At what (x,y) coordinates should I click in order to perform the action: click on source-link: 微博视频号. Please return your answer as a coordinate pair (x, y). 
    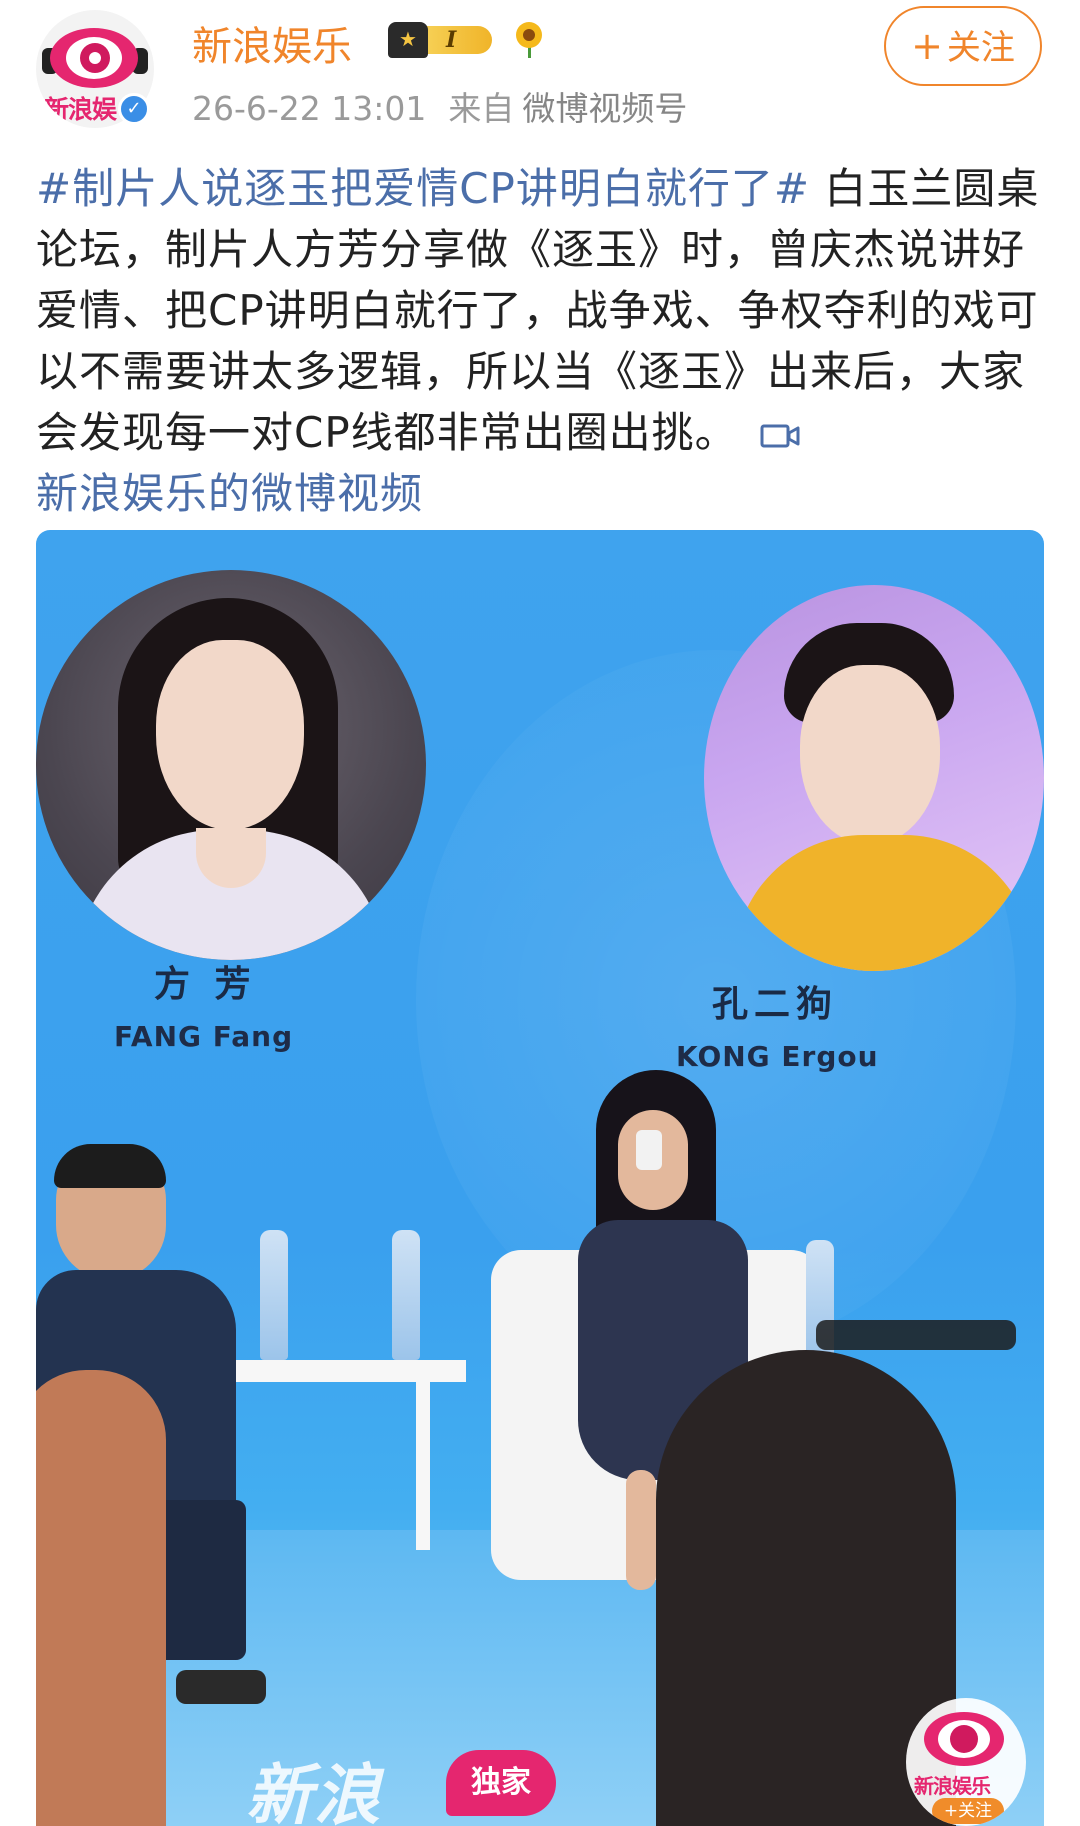
    Looking at the image, I should click on (604, 108).